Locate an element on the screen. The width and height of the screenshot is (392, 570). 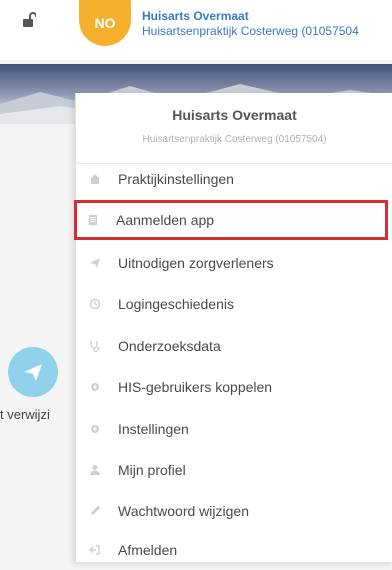
menu-item-label: HIS-gebruikers koppelen is located at coordinates (195, 387).